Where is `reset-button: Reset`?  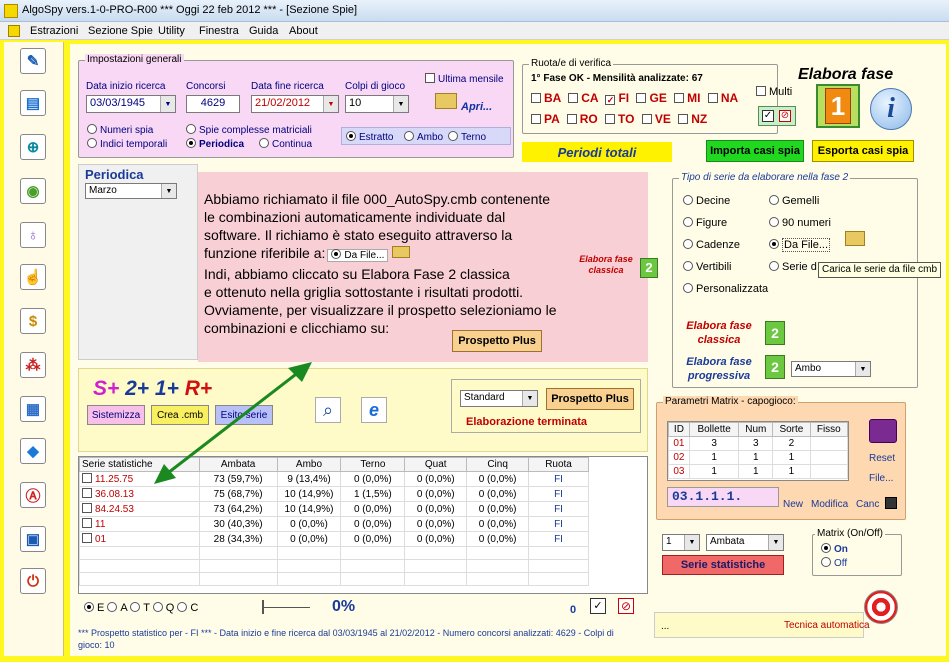
reset-button: Reset is located at coordinates (882, 458).